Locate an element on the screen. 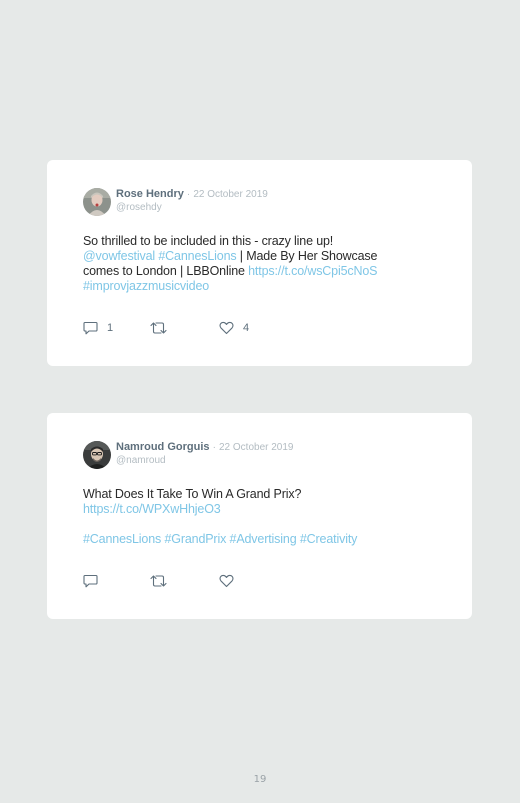 Image resolution: width=520 pixels, height=803 pixels. author-handle: @rosehdy is located at coordinates (192, 207).